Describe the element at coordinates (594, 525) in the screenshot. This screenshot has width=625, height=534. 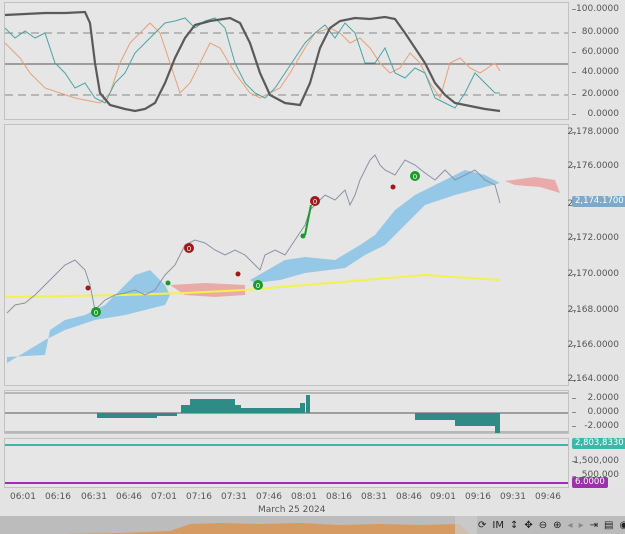
I see `jump-end-icon: ⇥` at that location.